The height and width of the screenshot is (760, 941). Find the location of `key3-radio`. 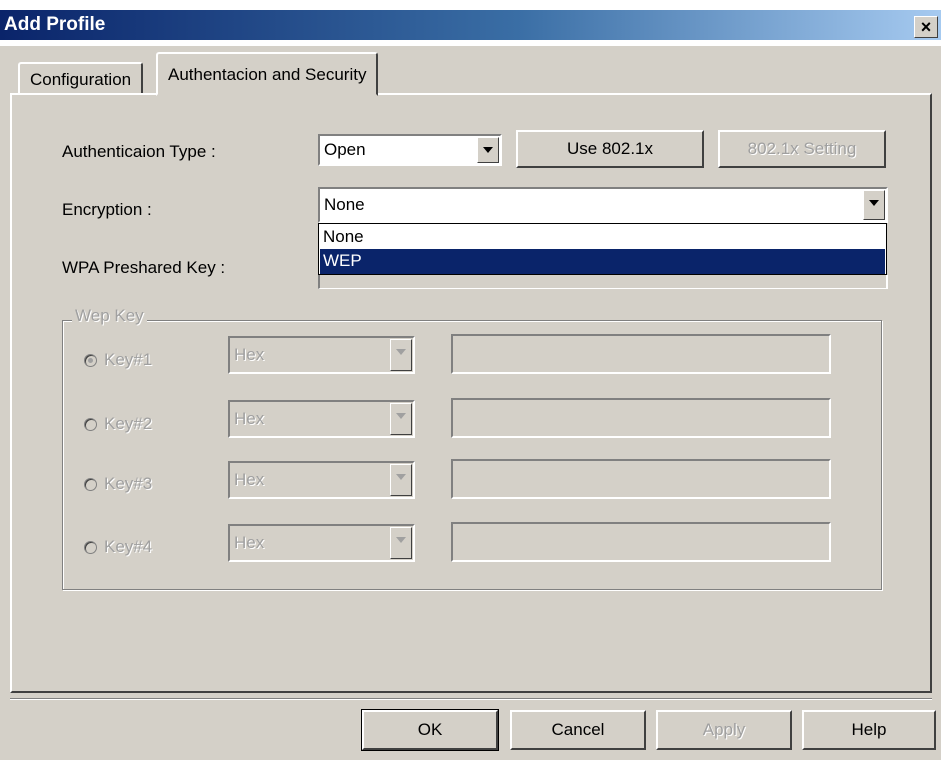

key3-radio is located at coordinates (90, 484).